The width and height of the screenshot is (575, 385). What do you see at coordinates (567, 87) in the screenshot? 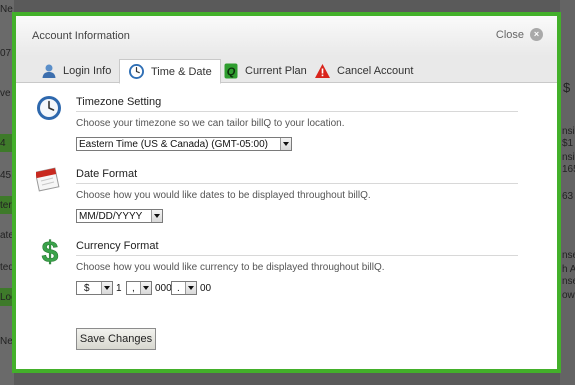
I see `background-text: $` at bounding box center [567, 87].